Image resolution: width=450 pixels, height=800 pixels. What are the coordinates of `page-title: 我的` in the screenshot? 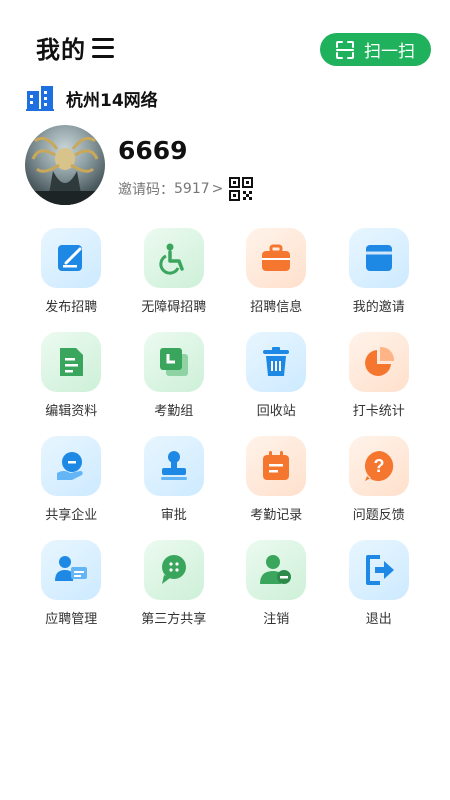 It's located at (61, 50).